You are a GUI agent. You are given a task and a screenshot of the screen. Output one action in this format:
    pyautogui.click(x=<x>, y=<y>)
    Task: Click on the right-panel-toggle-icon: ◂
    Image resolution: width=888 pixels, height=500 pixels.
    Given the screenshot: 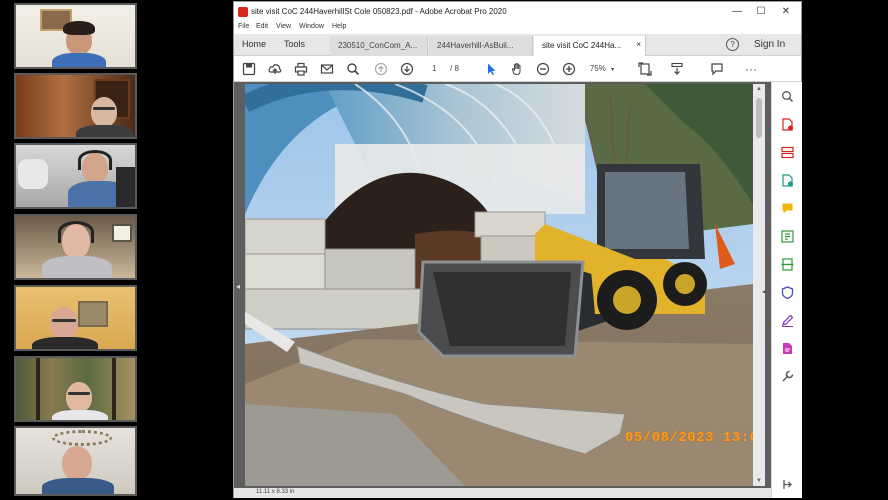 What is the action you would take?
    pyautogui.click(x=764, y=291)
    